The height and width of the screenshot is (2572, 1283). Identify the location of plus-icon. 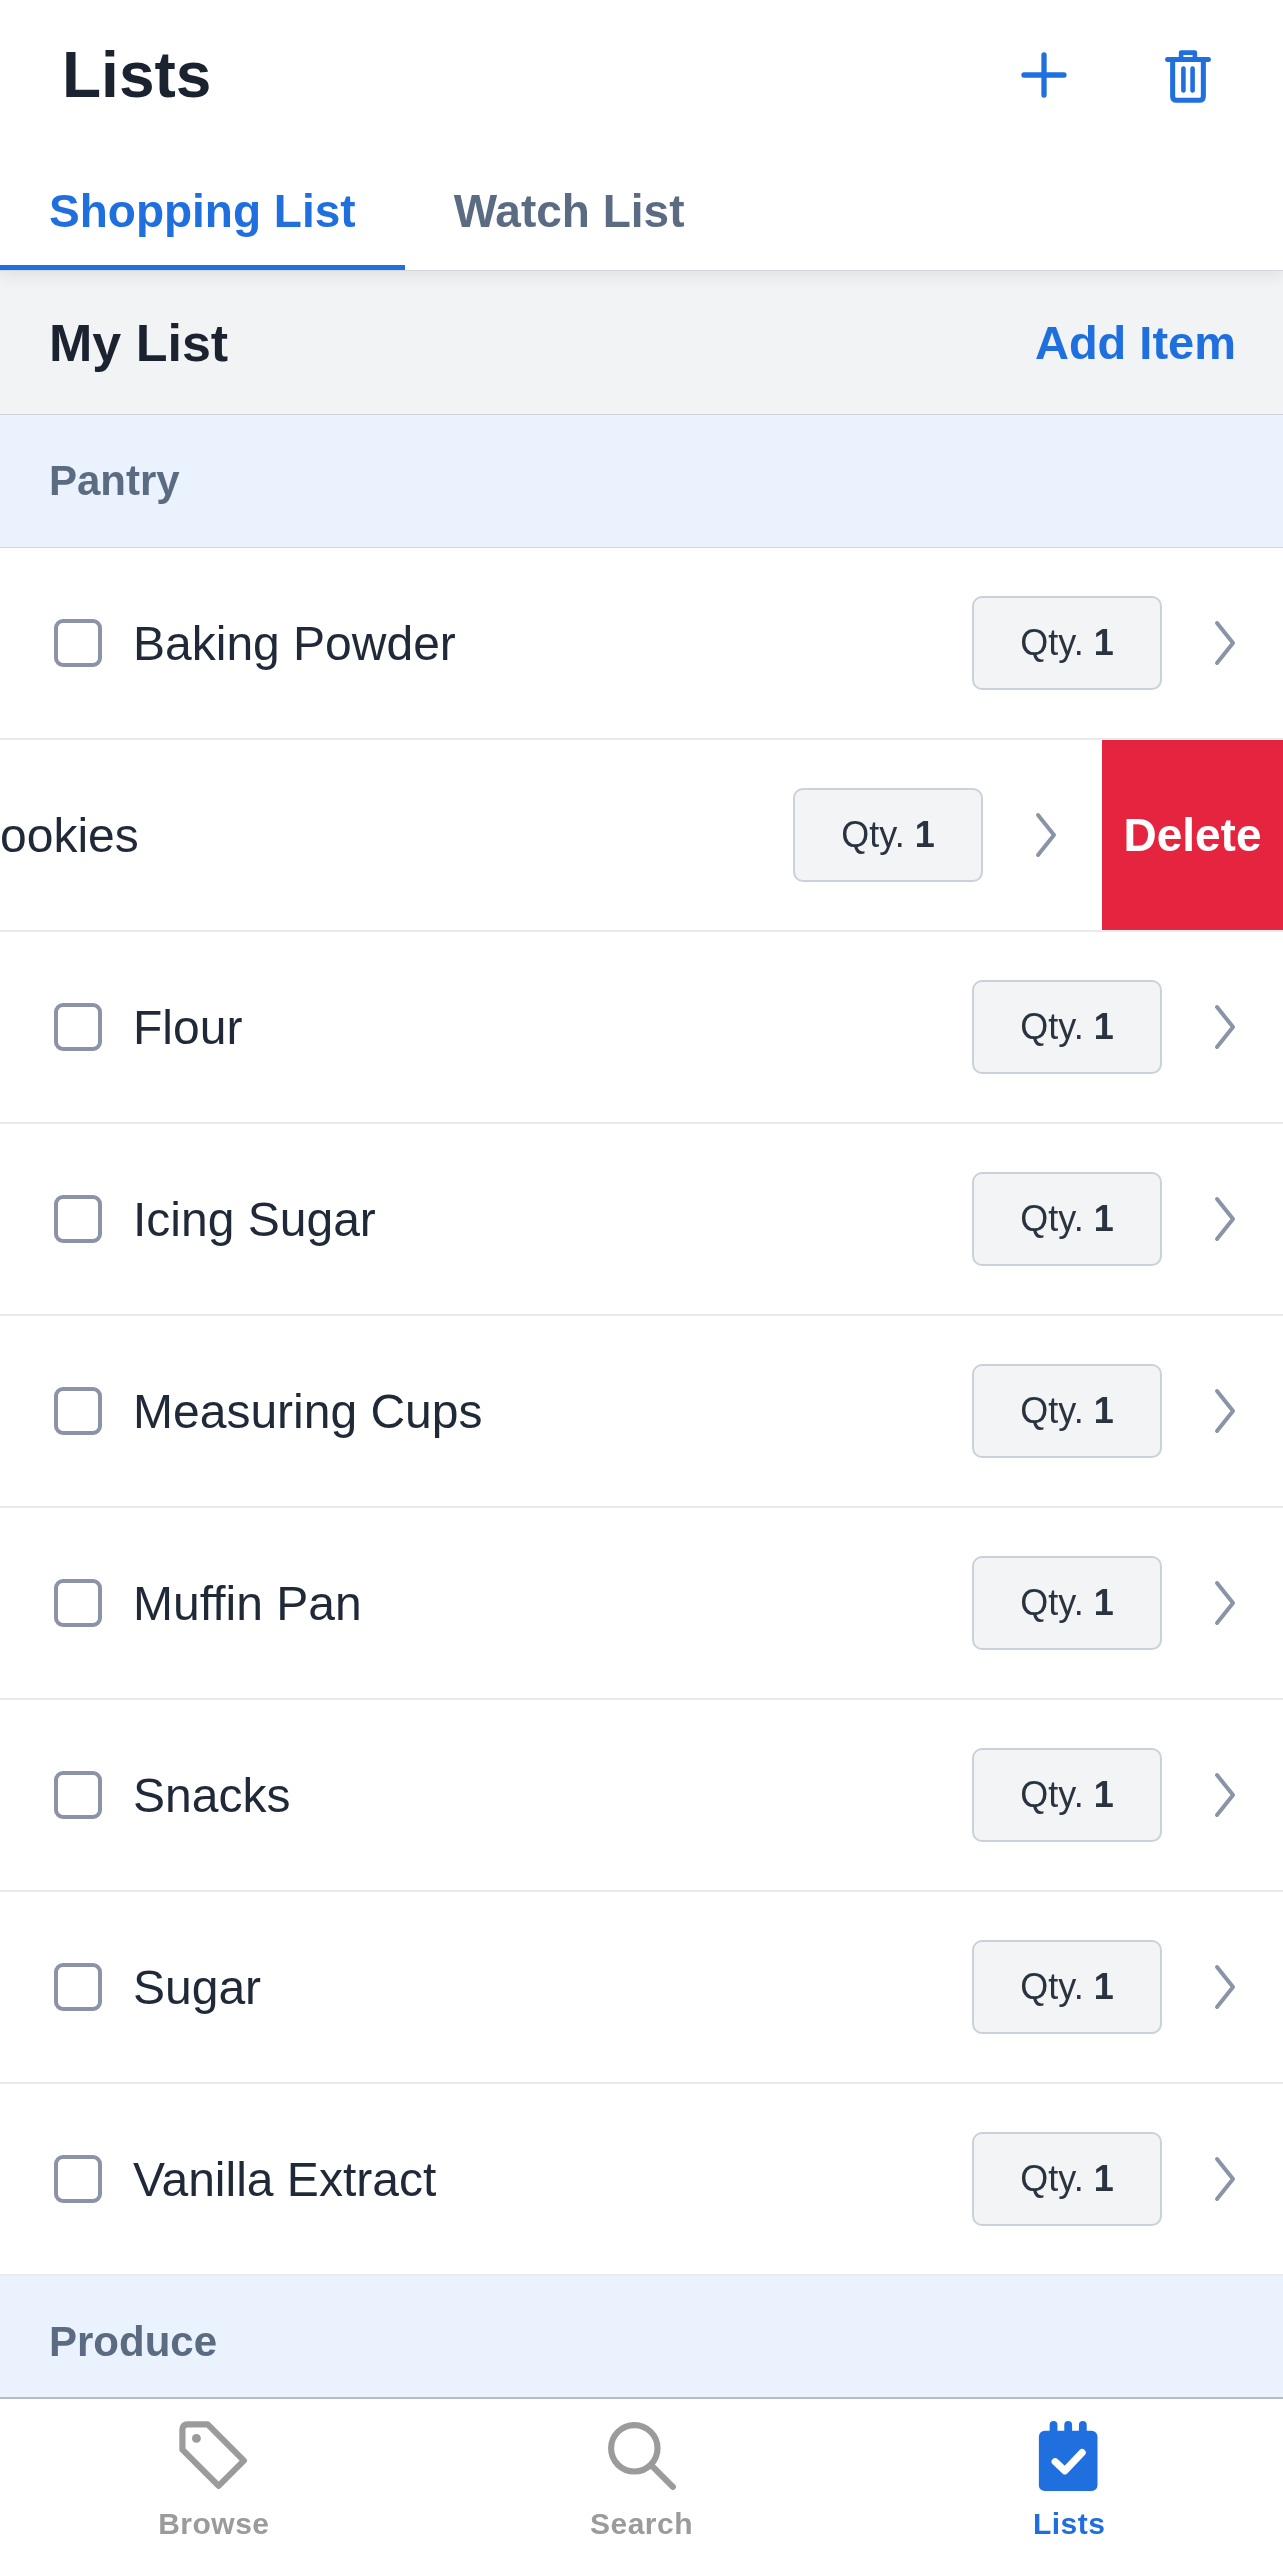
(1044, 75).